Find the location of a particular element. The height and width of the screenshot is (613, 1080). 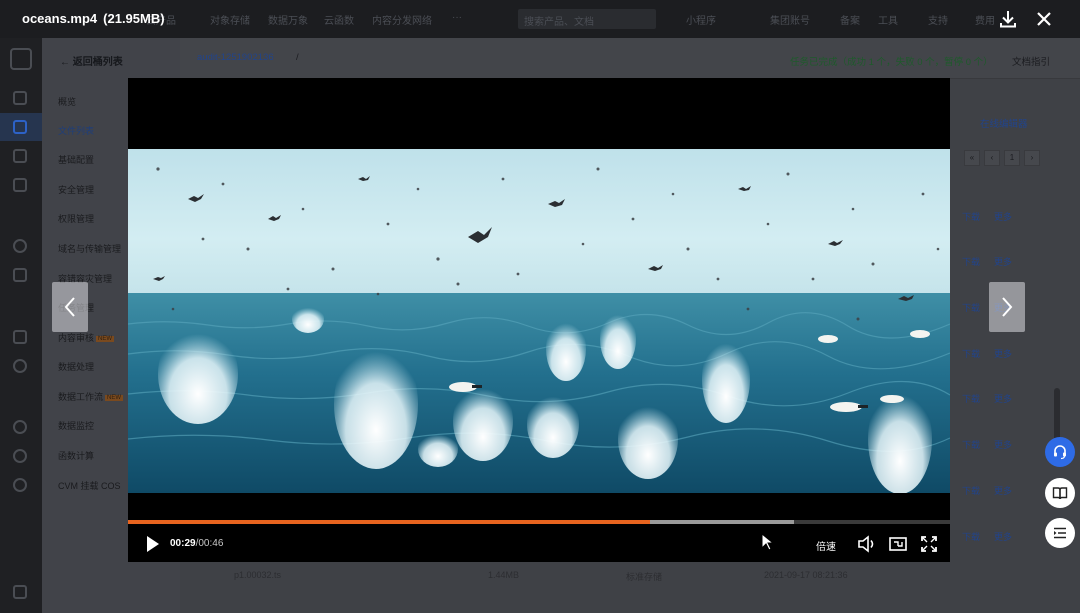

sidebar-item-domain: 域名与传输管理 is located at coordinates (90, 249).